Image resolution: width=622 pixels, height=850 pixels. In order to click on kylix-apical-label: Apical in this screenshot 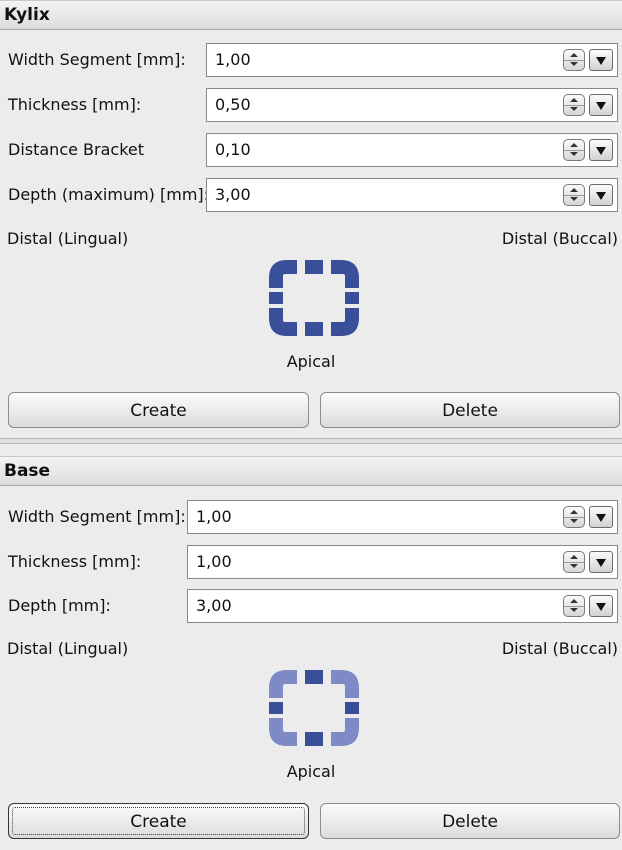, I will do `click(311, 361)`.